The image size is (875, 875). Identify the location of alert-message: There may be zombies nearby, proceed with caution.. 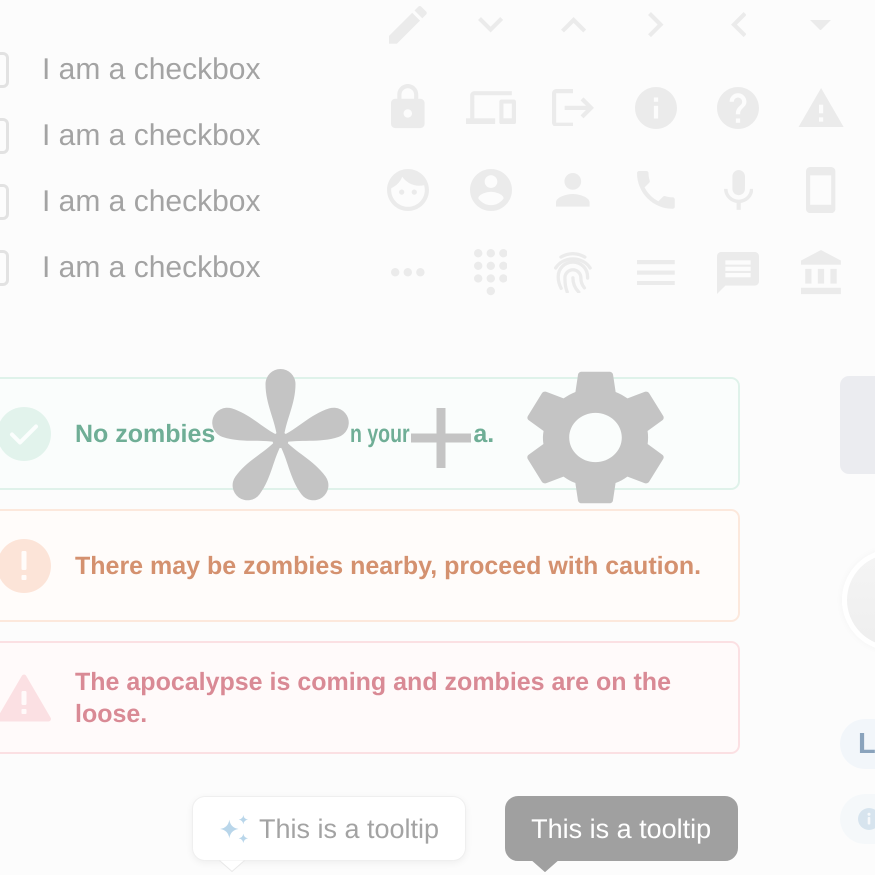
(388, 566).